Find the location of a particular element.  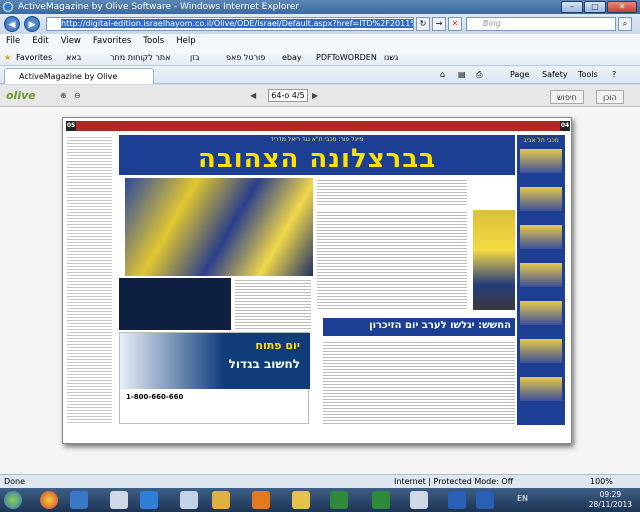

clock: 09:29 28/11/2013 is located at coordinates (610, 500).